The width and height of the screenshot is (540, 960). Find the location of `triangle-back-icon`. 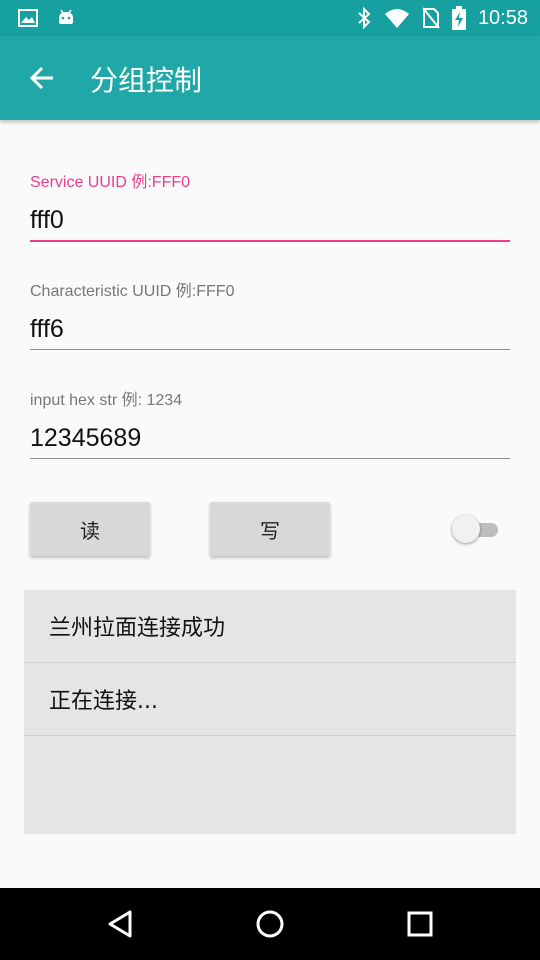

triangle-back-icon is located at coordinates (120, 924).